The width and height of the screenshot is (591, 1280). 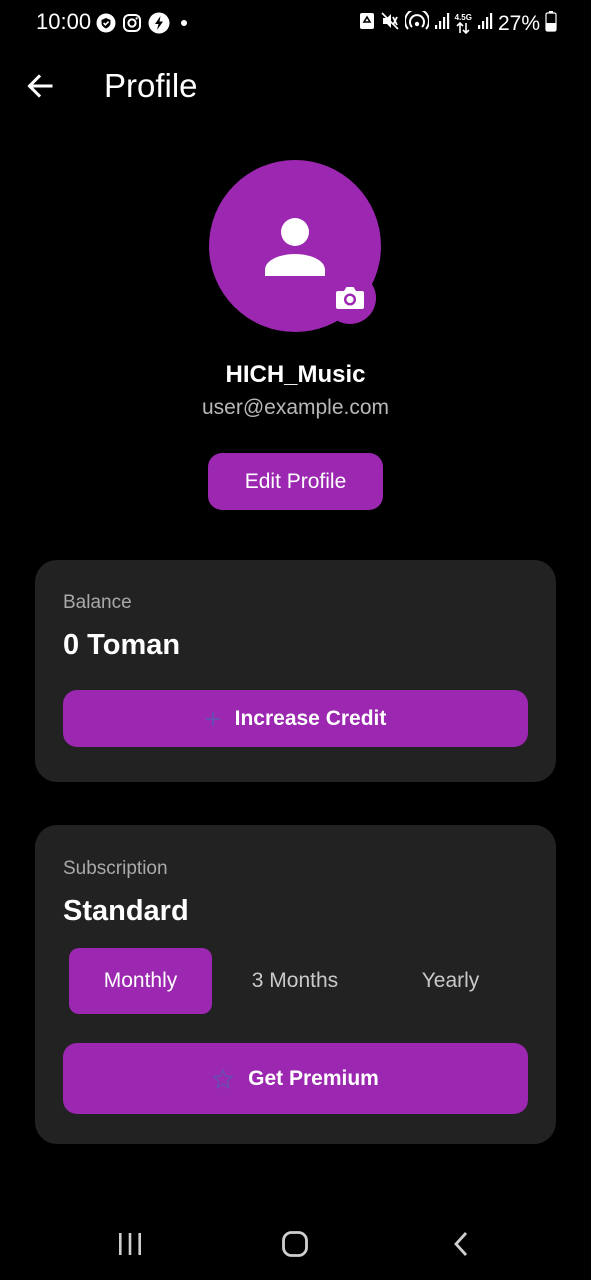 I want to click on home-icon, so click(x=295, y=1244).